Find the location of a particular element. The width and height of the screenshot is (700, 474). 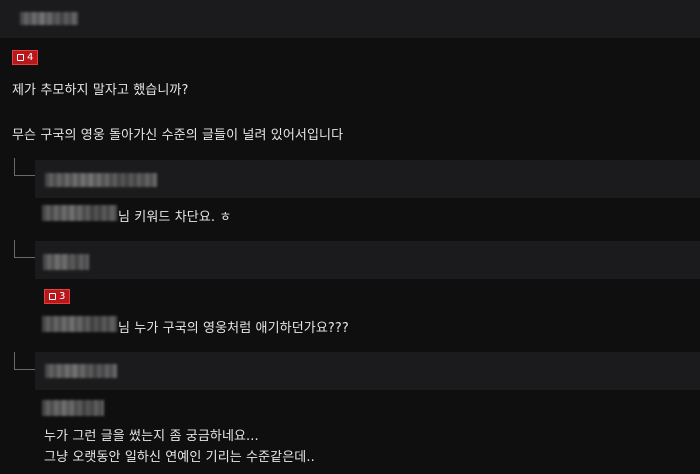

reply-text: 님 누가 구국의 영웅처럼 애기하던가요??? is located at coordinates (233, 328).